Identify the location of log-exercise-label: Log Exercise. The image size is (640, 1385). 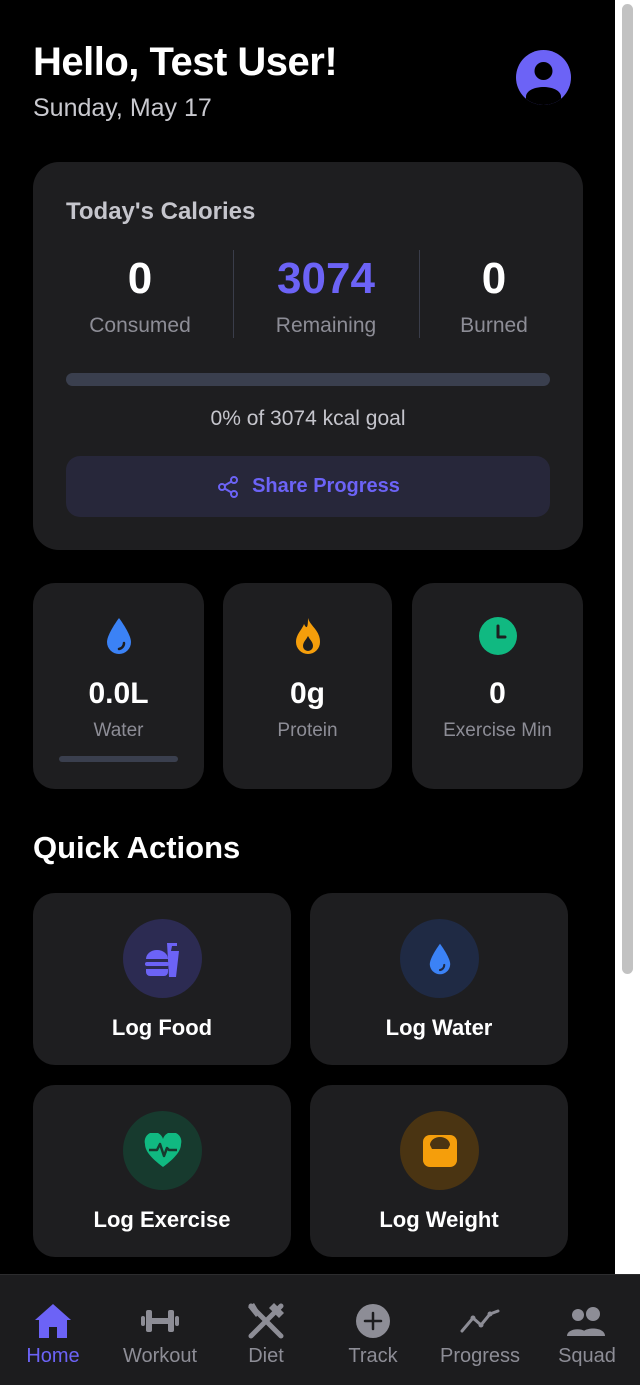
(162, 1219).